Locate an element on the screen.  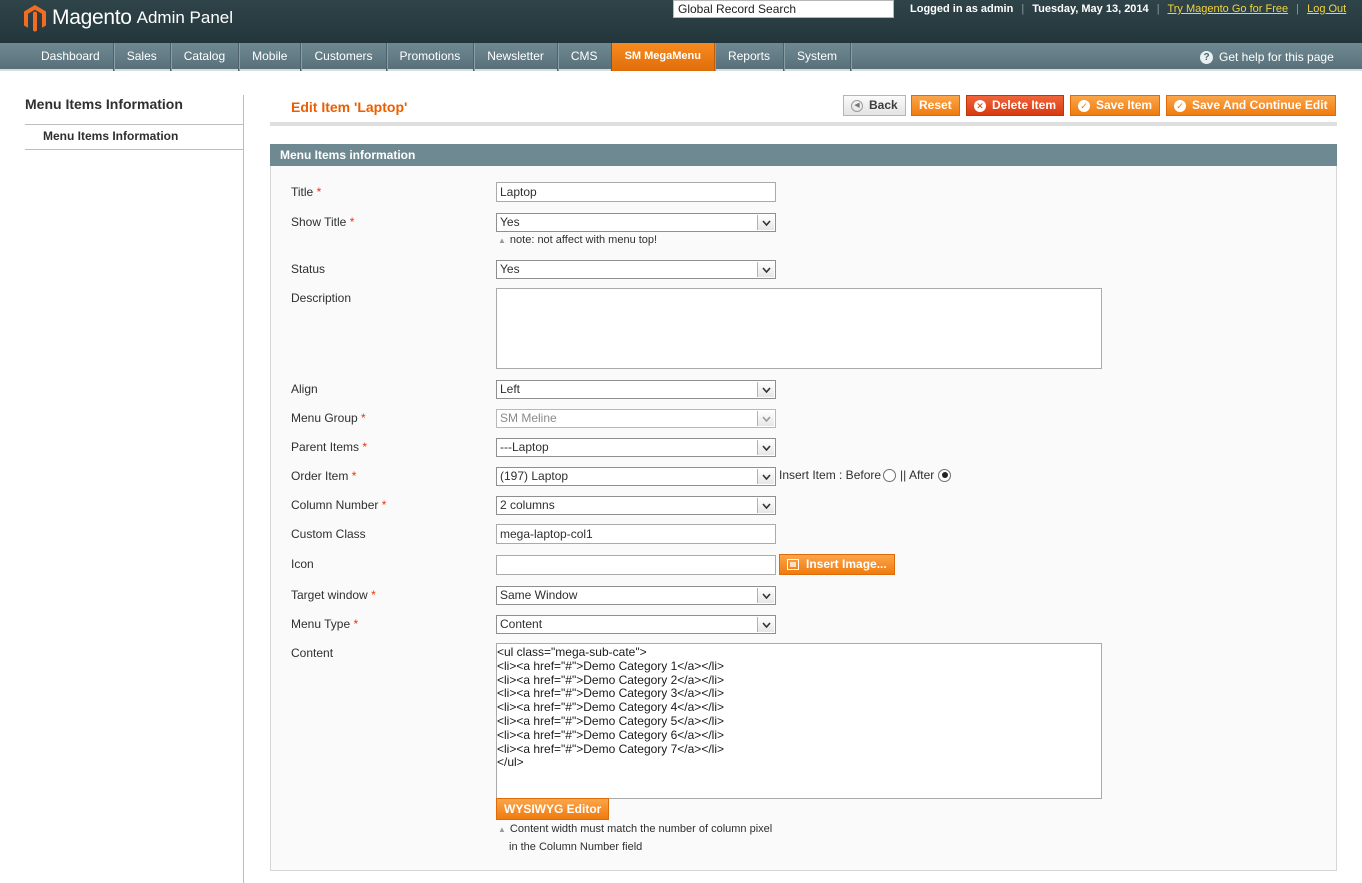
save-and-continue-button: ✓ Save And Continue Edit is located at coordinates (1251, 105).